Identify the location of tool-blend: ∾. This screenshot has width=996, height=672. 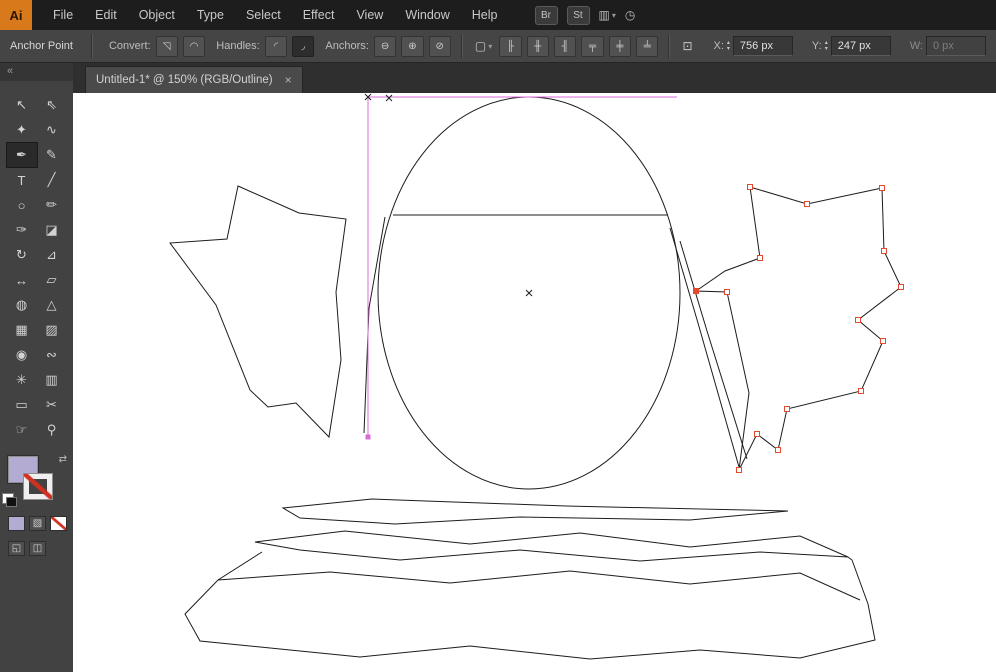
(52, 355).